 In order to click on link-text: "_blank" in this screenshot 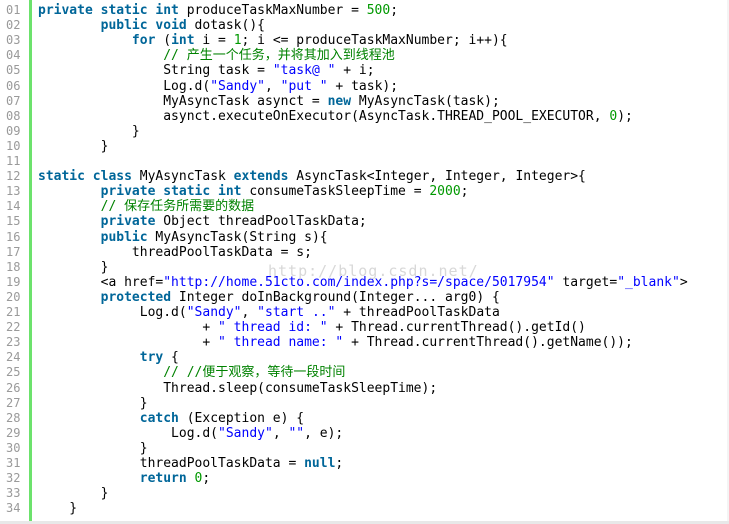, I will do `click(648, 282)`.